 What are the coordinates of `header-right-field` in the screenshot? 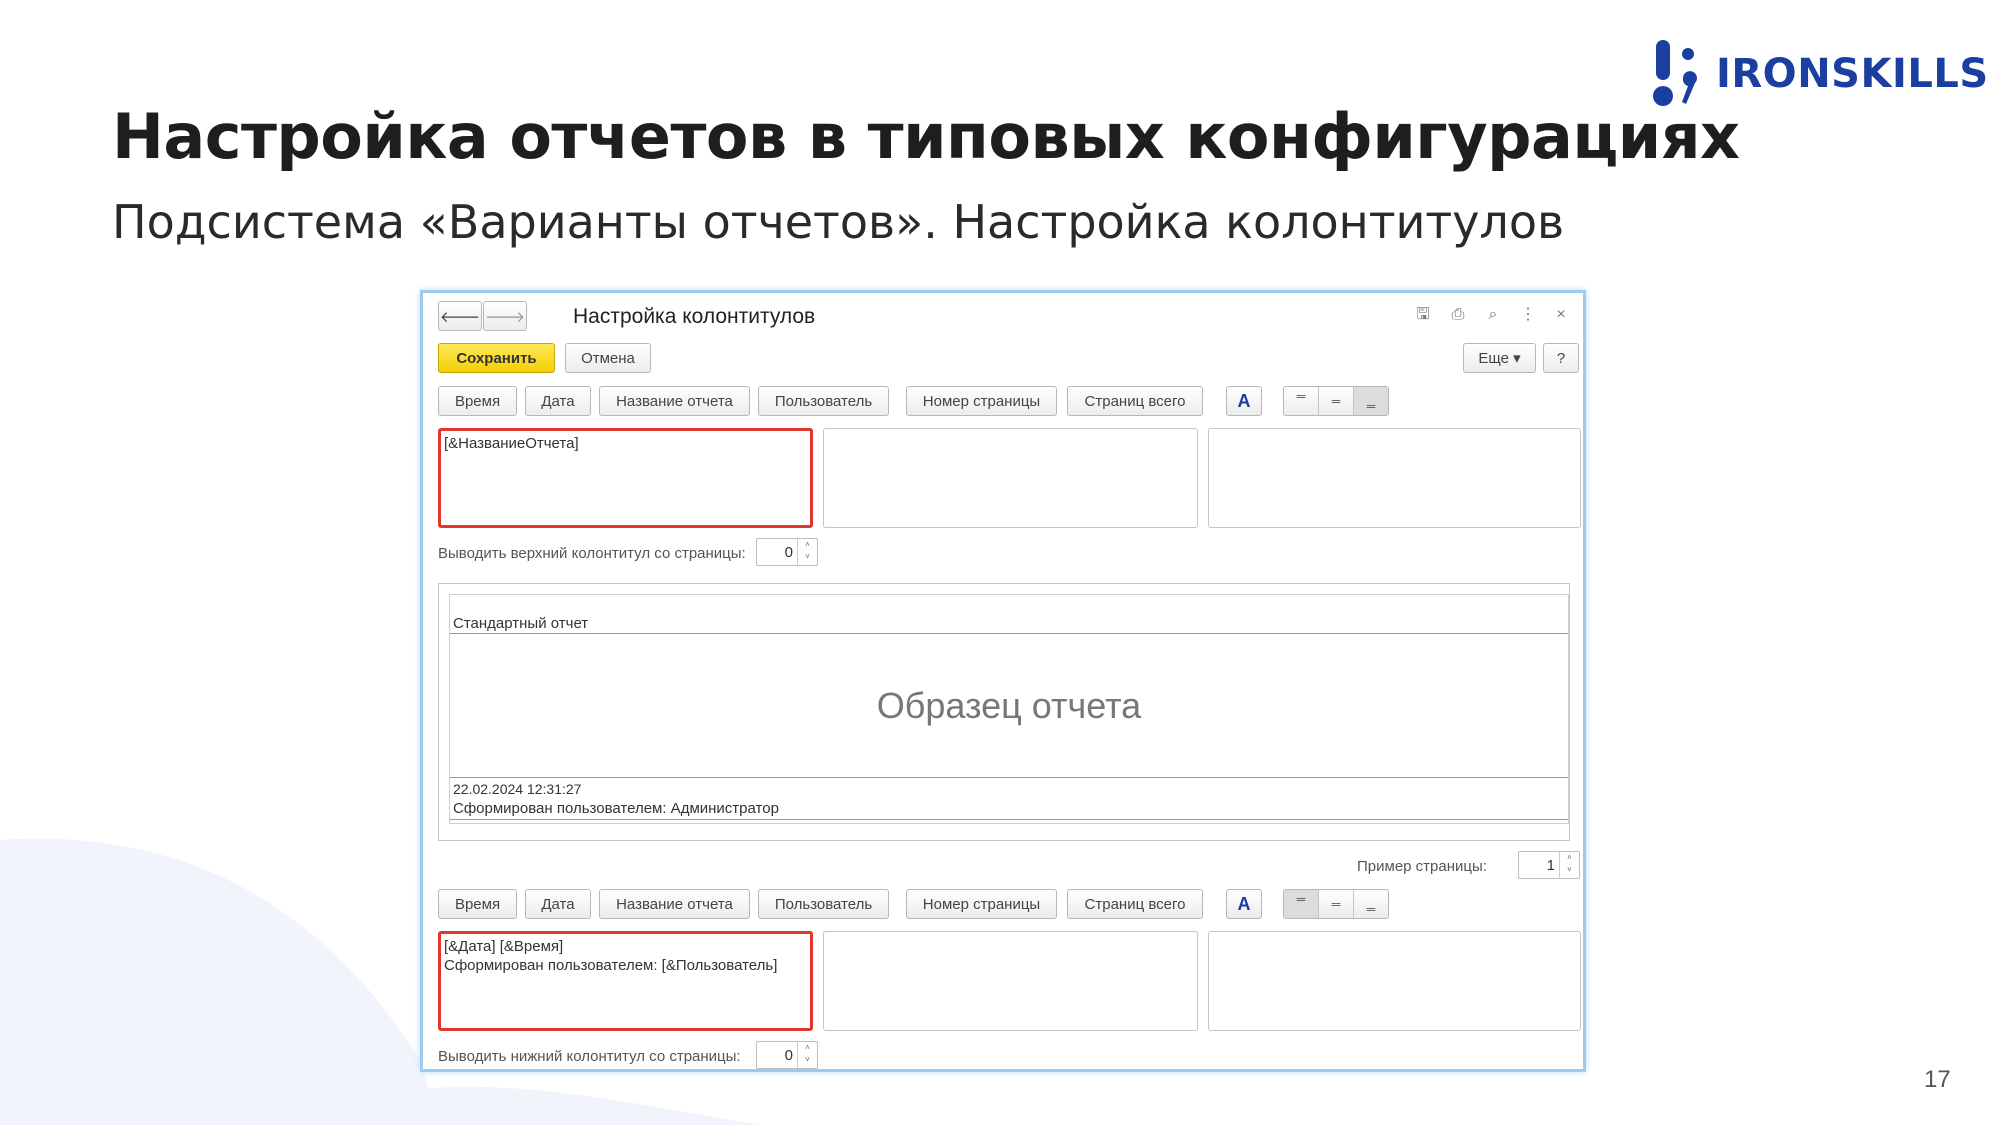 It's located at (1394, 478).